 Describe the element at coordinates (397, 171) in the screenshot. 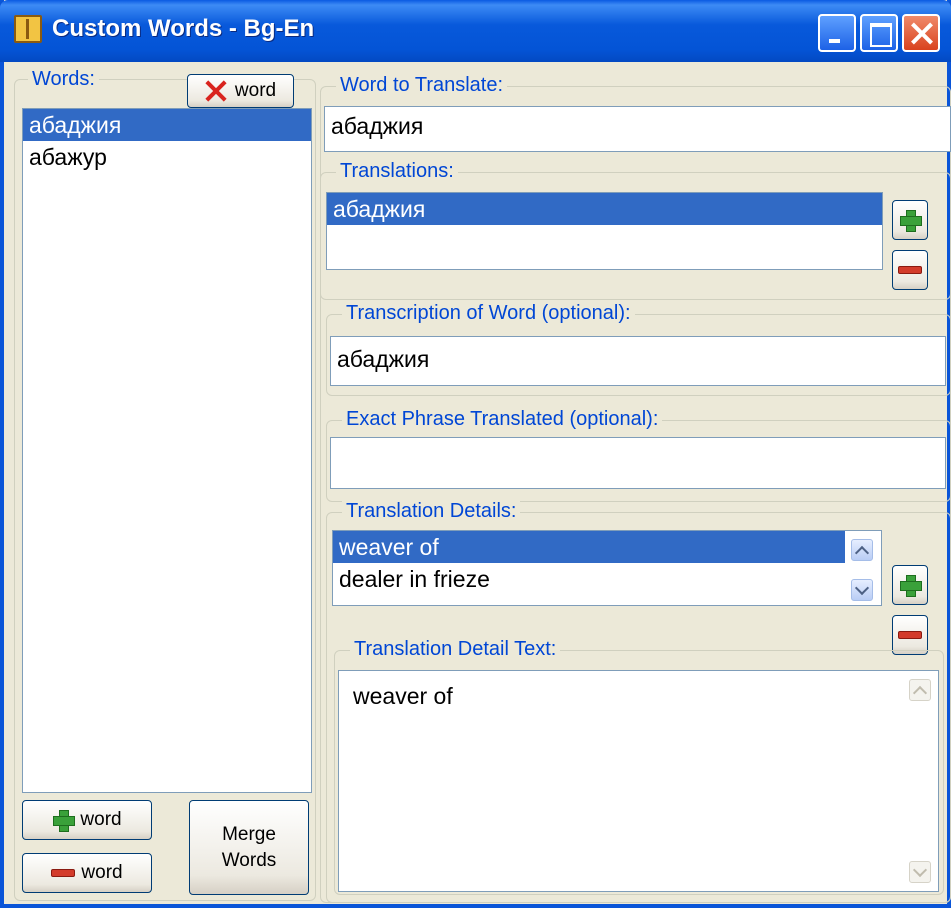

I see `translations-legend: Translations:` at that location.